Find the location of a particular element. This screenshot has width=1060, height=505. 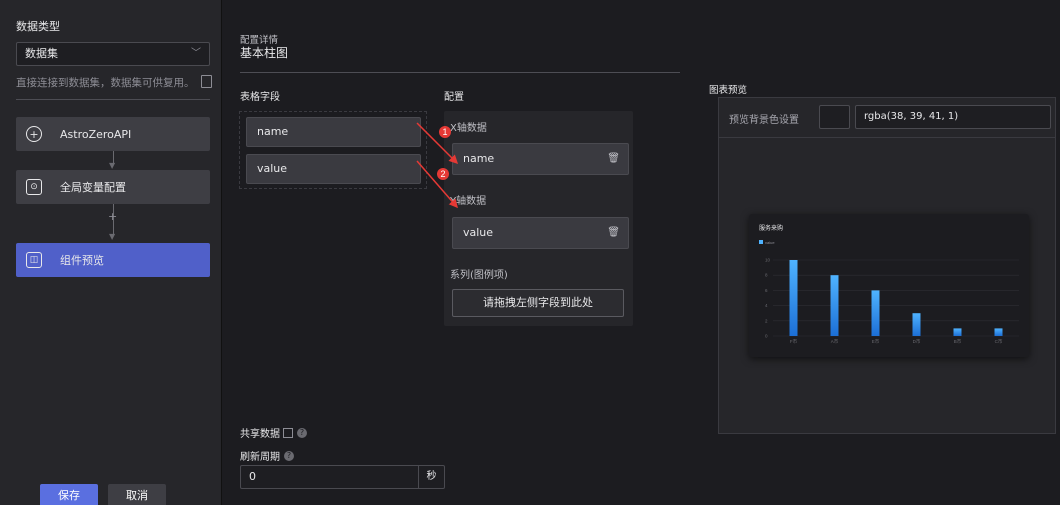

x-axis-drop: name 🗑 is located at coordinates (540, 159).